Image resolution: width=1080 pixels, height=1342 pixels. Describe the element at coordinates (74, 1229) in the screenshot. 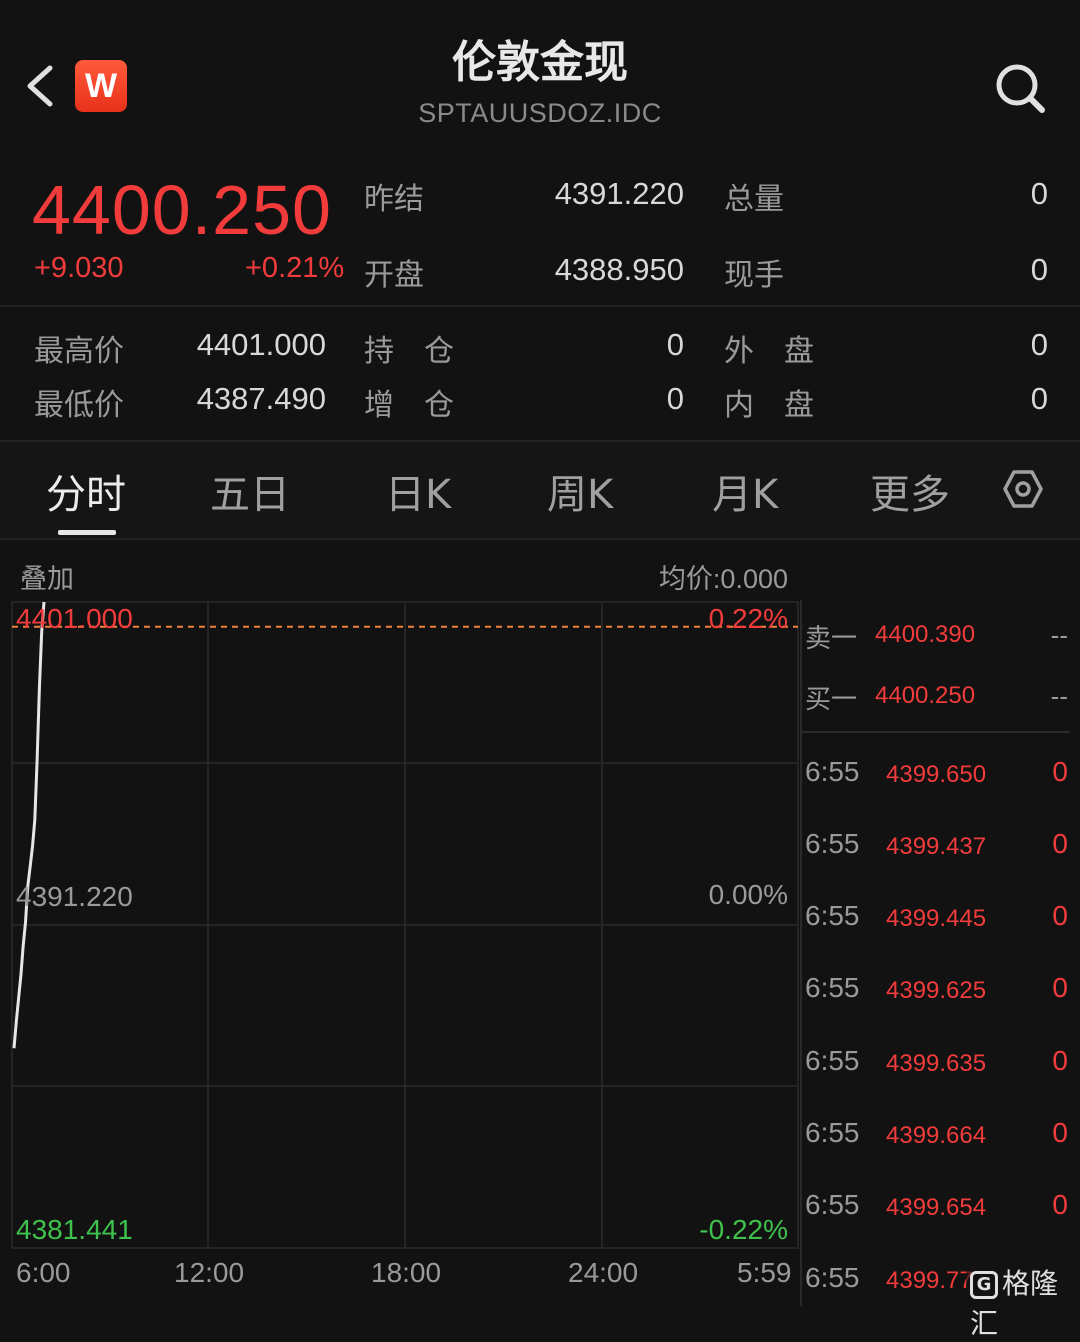

I see `y-axis-min-price: 4381.441` at that location.